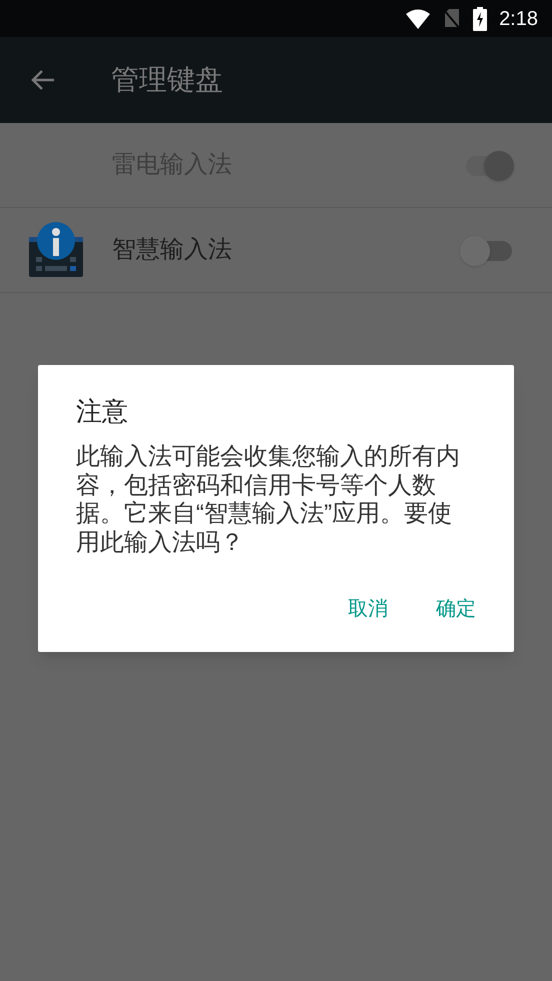  What do you see at coordinates (368, 609) in the screenshot?
I see `dialog-button: 取消` at bounding box center [368, 609].